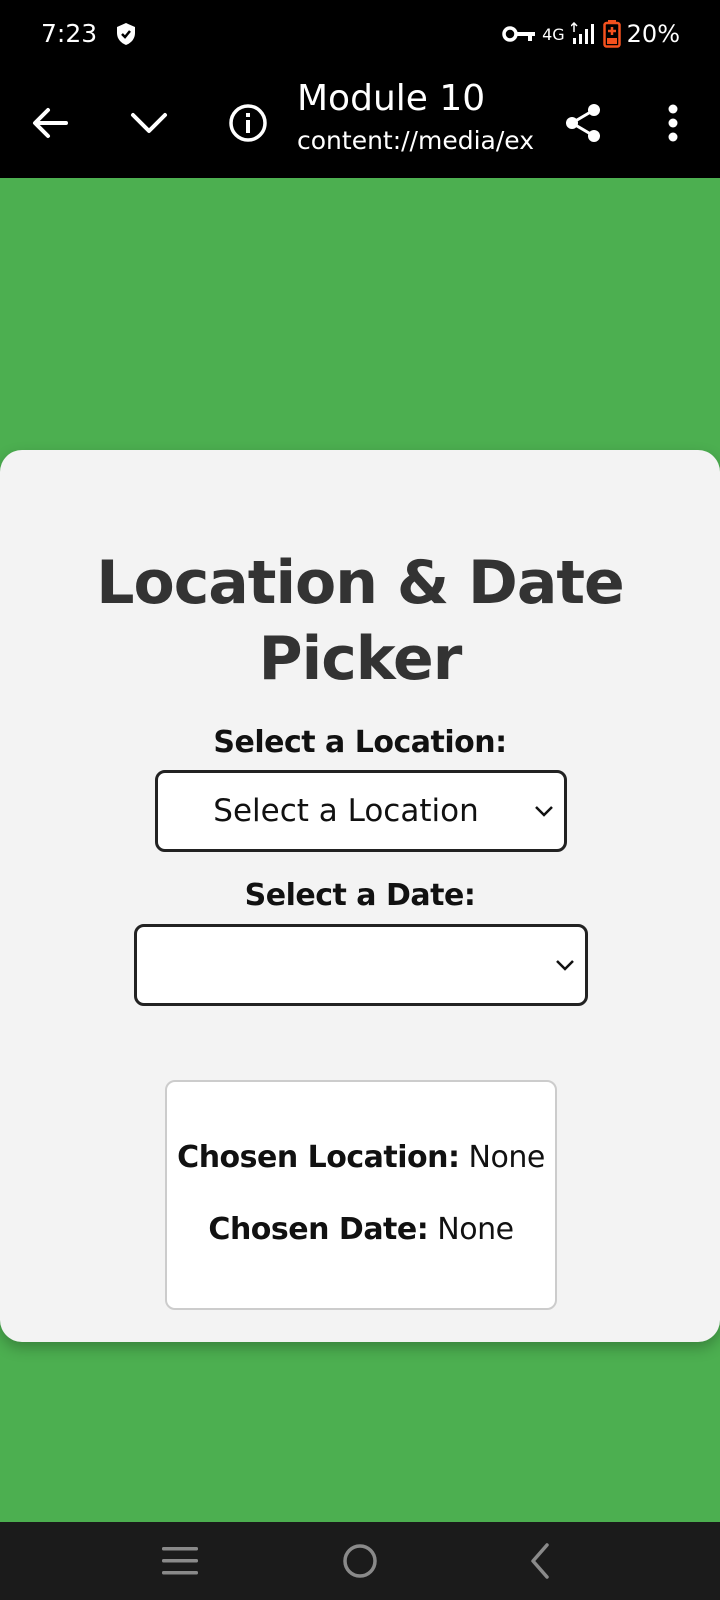  What do you see at coordinates (502, 1157) in the screenshot?
I see `chosen-location-value: None` at bounding box center [502, 1157].